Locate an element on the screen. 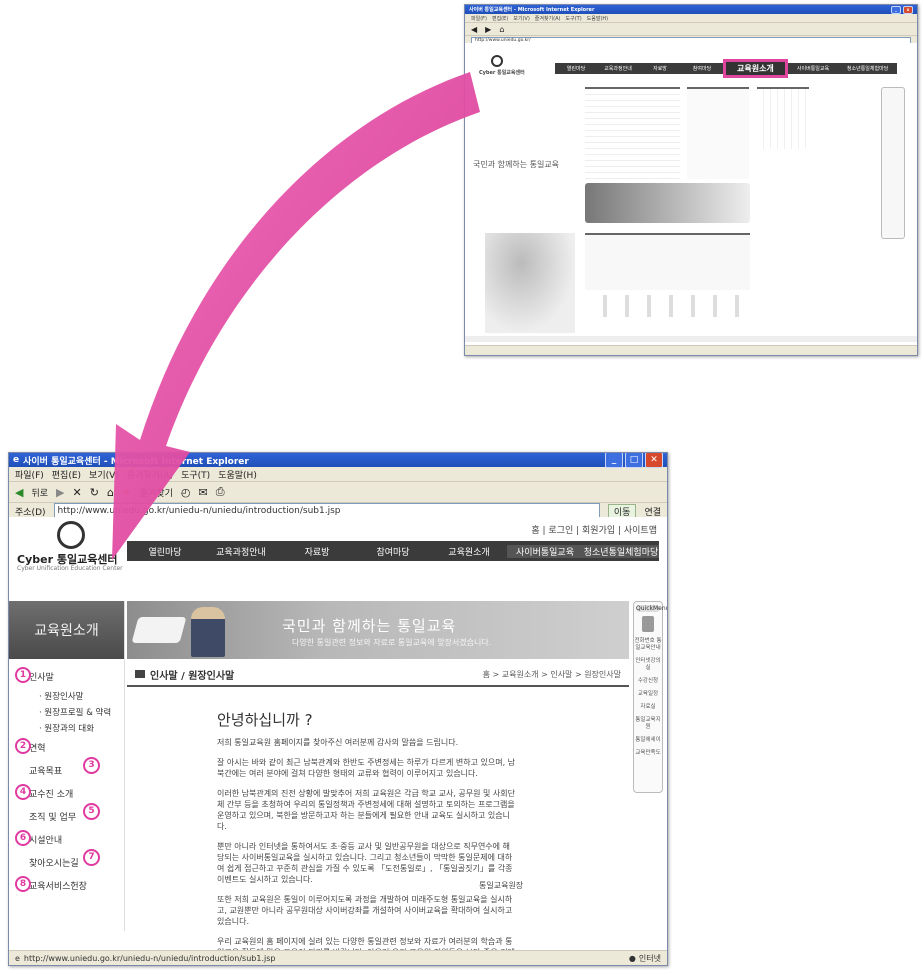 The width and height of the screenshot is (922, 970). callout-number: 1 is located at coordinates (23, 675).